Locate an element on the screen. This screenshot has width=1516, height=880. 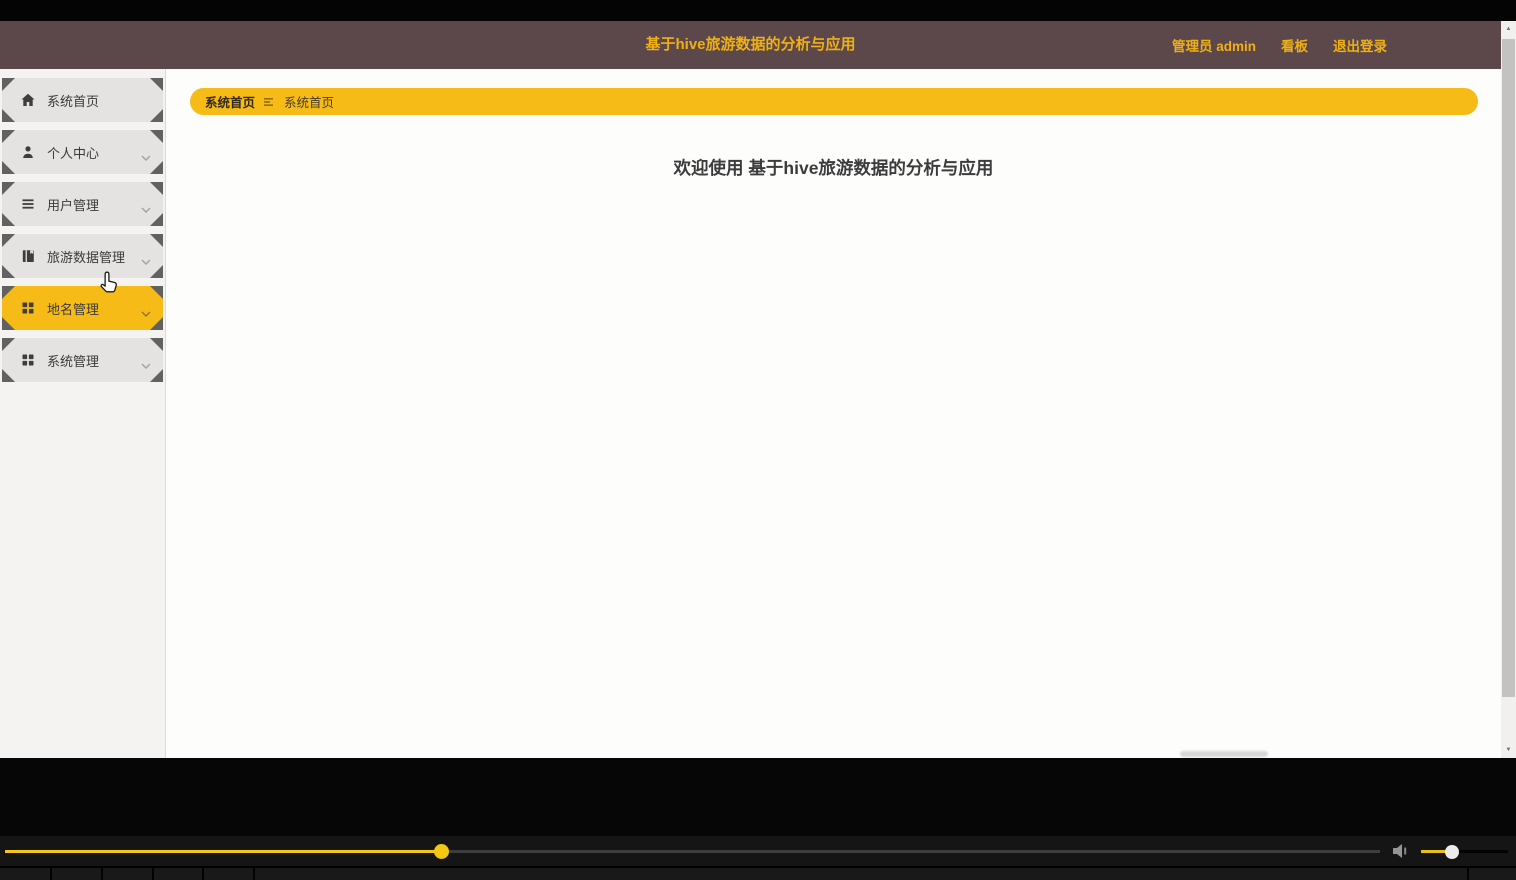
sidebar-item-label: 旅游数据管理 is located at coordinates (86, 257).